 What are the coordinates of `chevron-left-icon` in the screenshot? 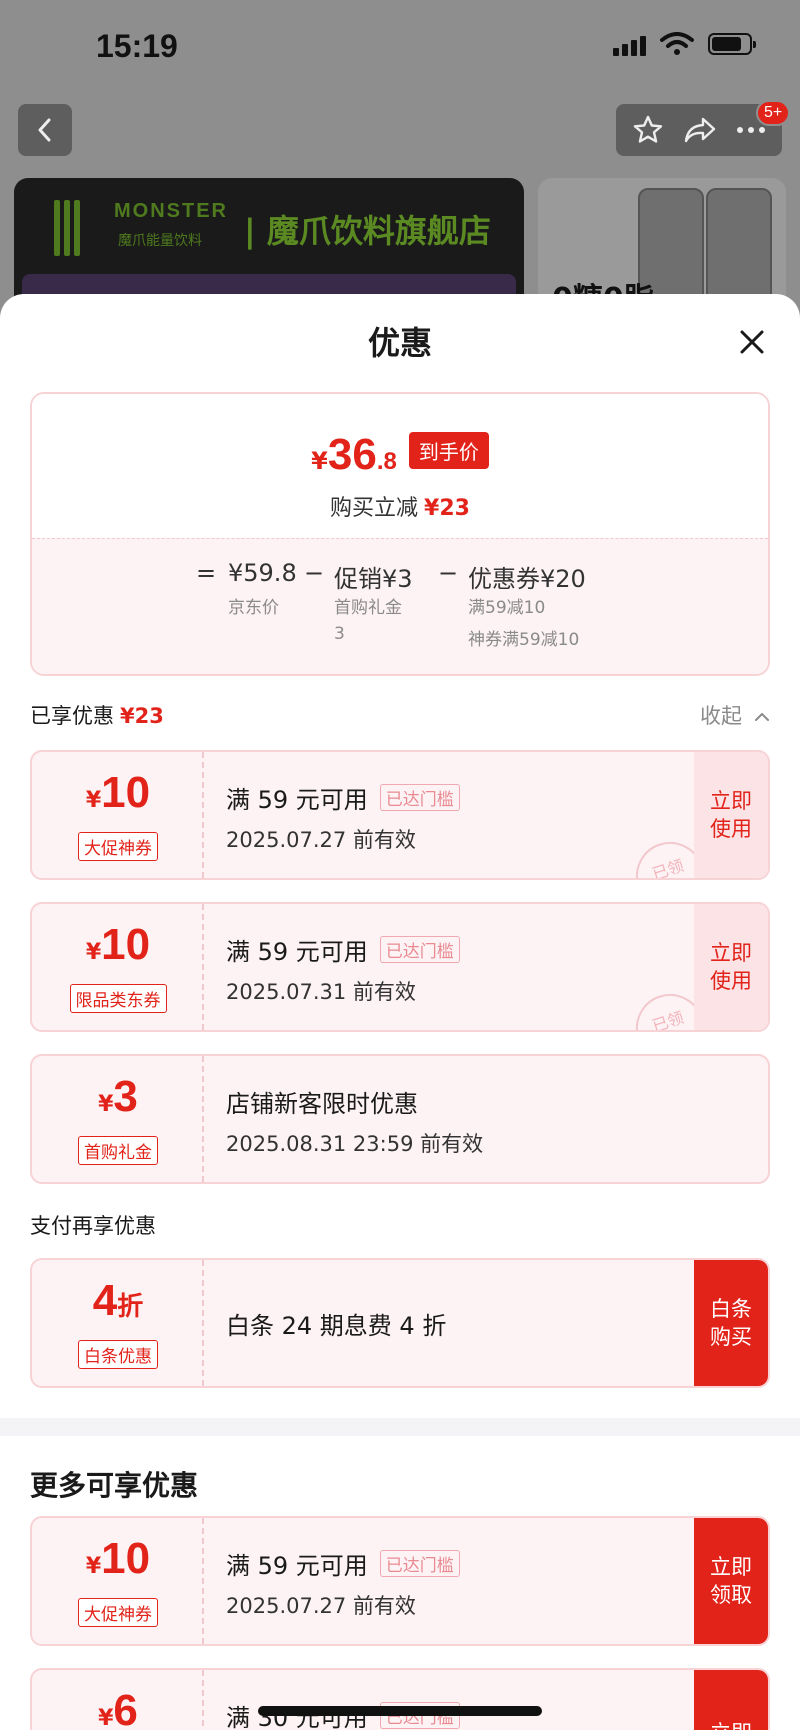 It's located at (44, 130).